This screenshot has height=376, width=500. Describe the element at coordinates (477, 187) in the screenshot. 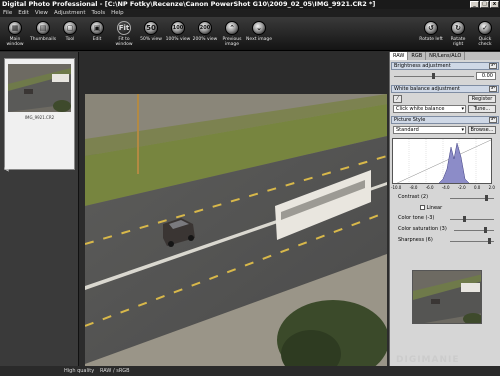

I see `axis-tick: 0.0` at that location.